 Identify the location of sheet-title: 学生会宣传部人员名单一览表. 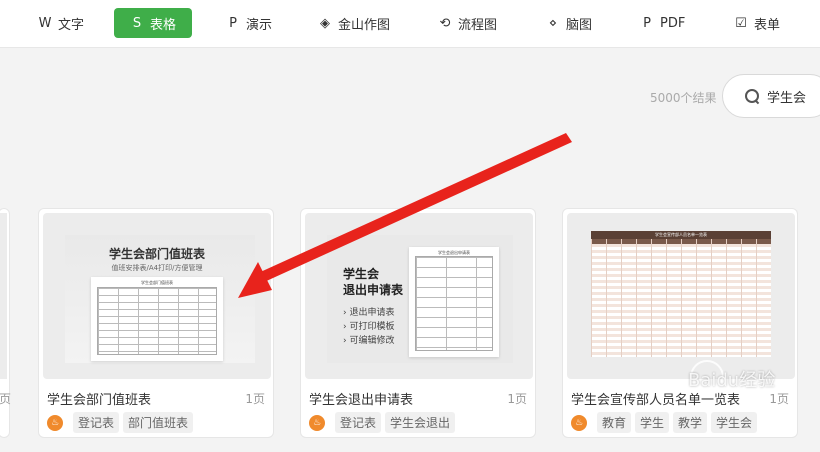
(681, 235).